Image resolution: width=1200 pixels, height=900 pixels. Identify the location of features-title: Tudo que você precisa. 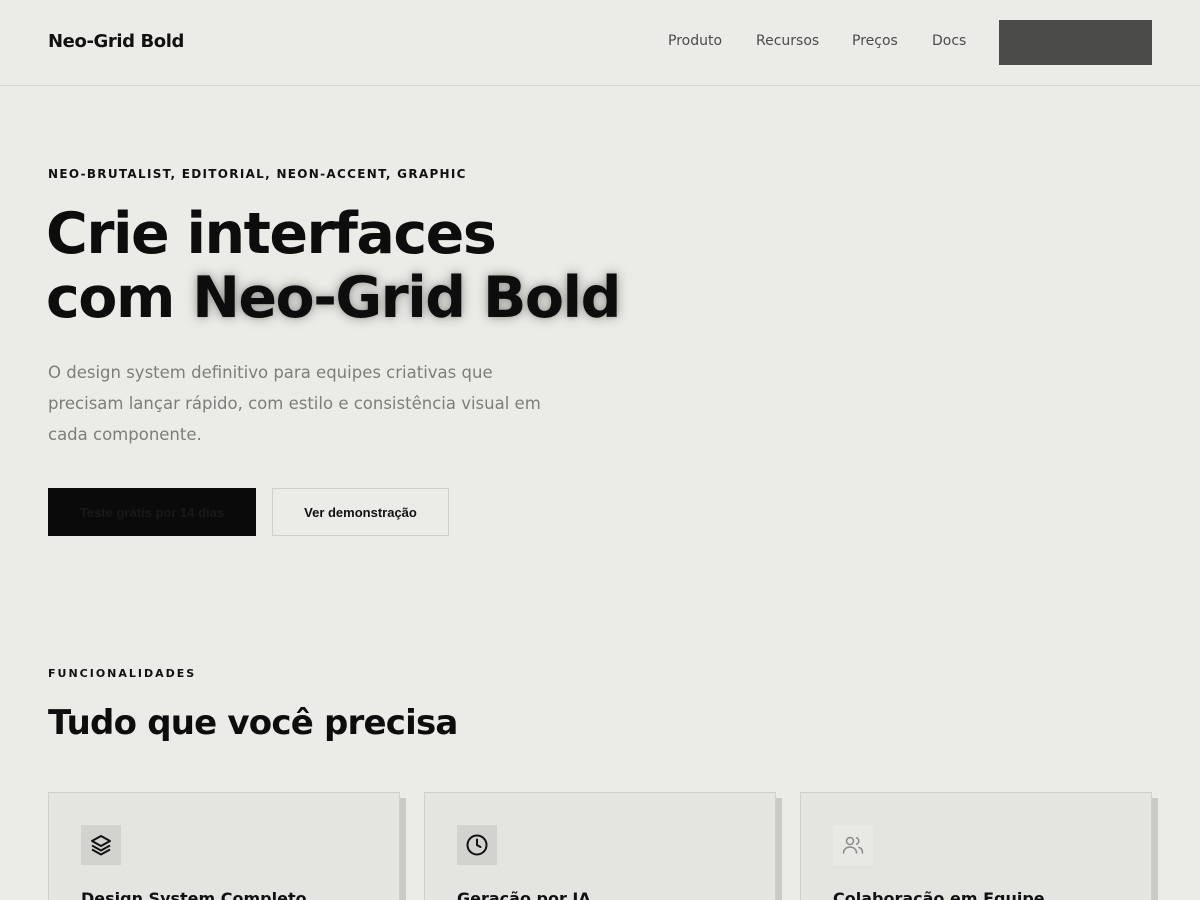
(253, 723).